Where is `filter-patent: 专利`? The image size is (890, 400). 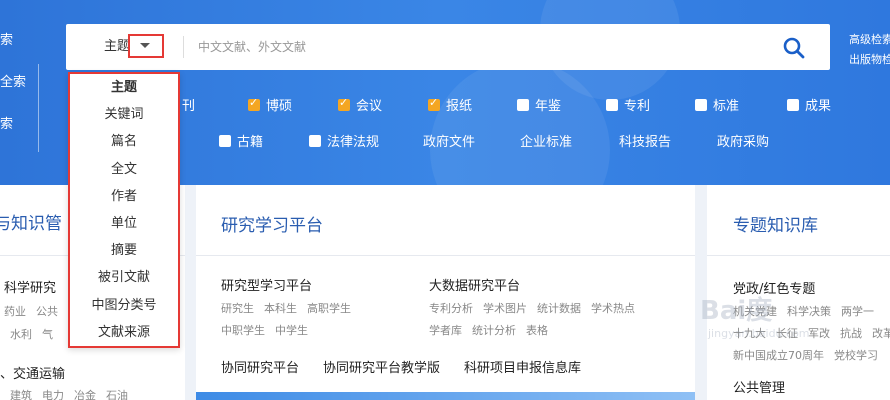
filter-patent: 专利 is located at coordinates (628, 104).